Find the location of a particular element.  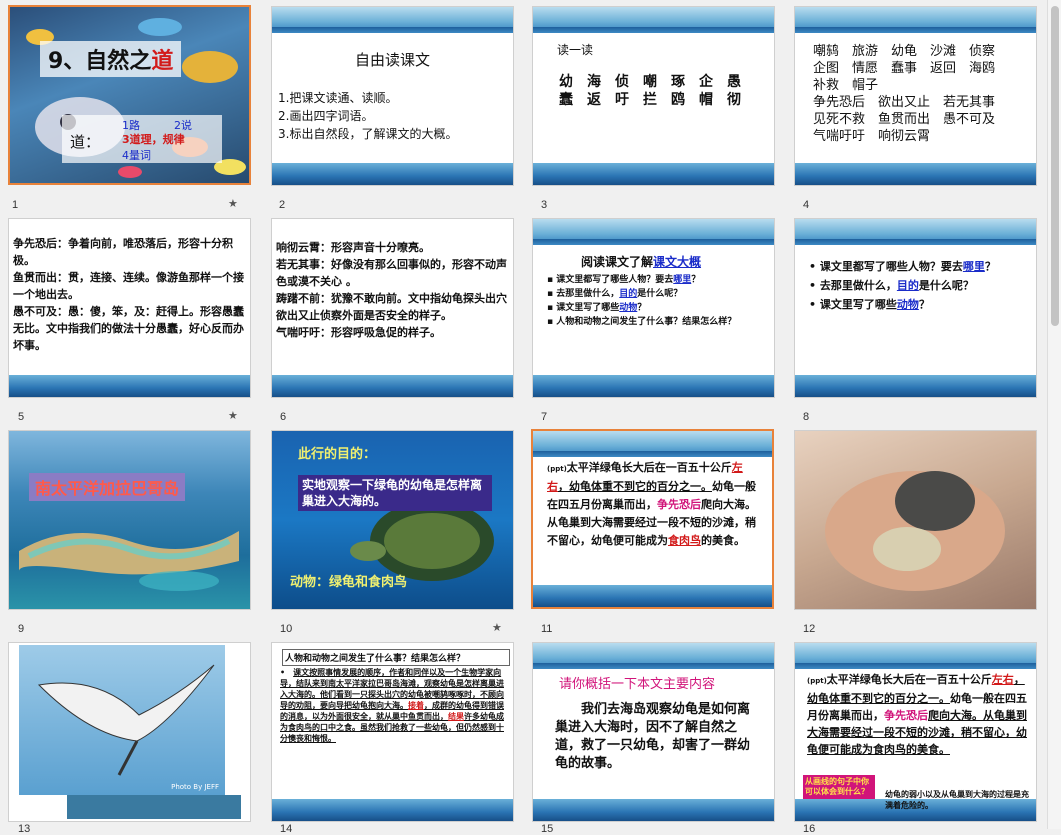

photo-credit: Photo By JEFF is located at coordinates (195, 787).